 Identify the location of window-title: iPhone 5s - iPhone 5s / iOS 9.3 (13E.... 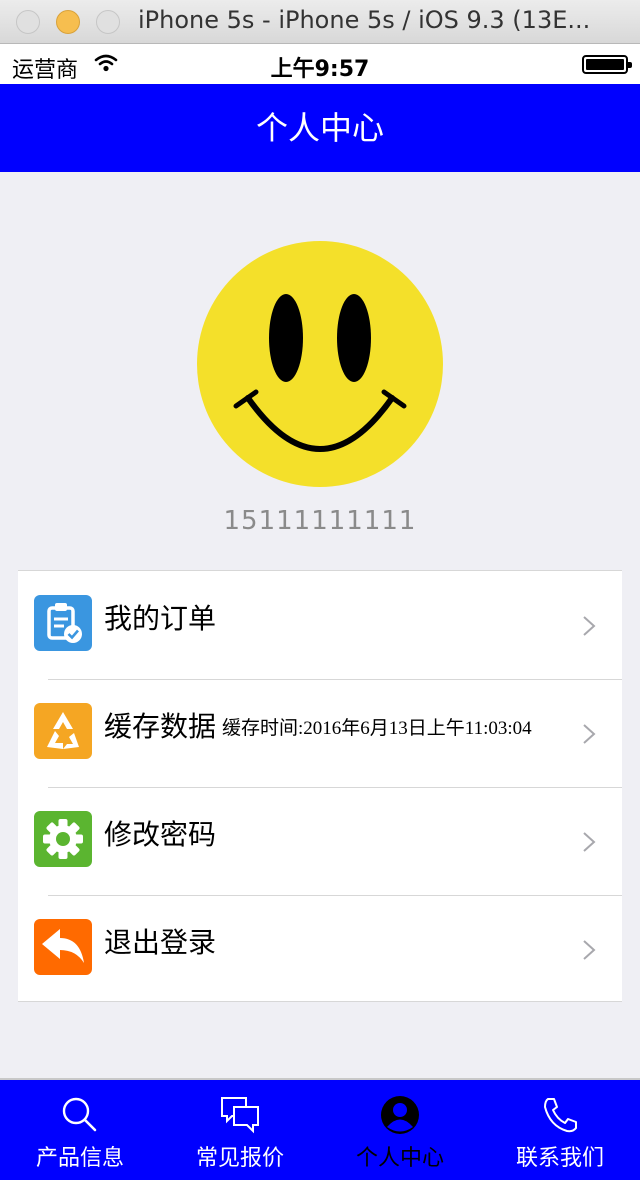
(364, 20).